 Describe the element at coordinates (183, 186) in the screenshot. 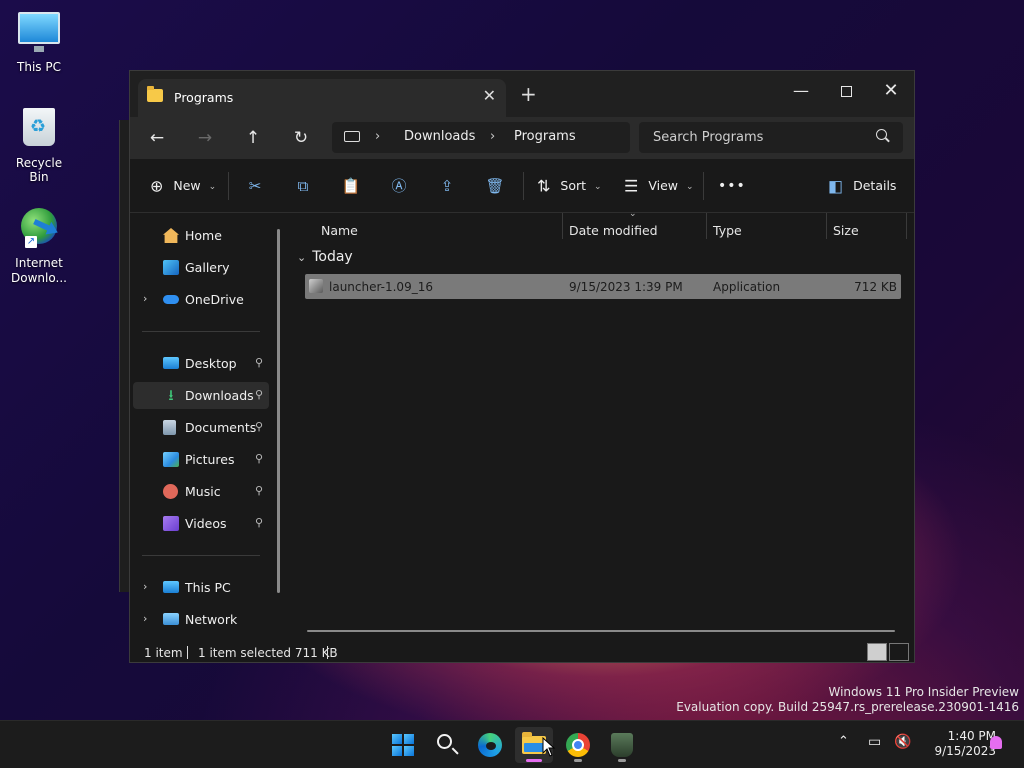

I see `new-button: ⊕ New ⌄` at that location.